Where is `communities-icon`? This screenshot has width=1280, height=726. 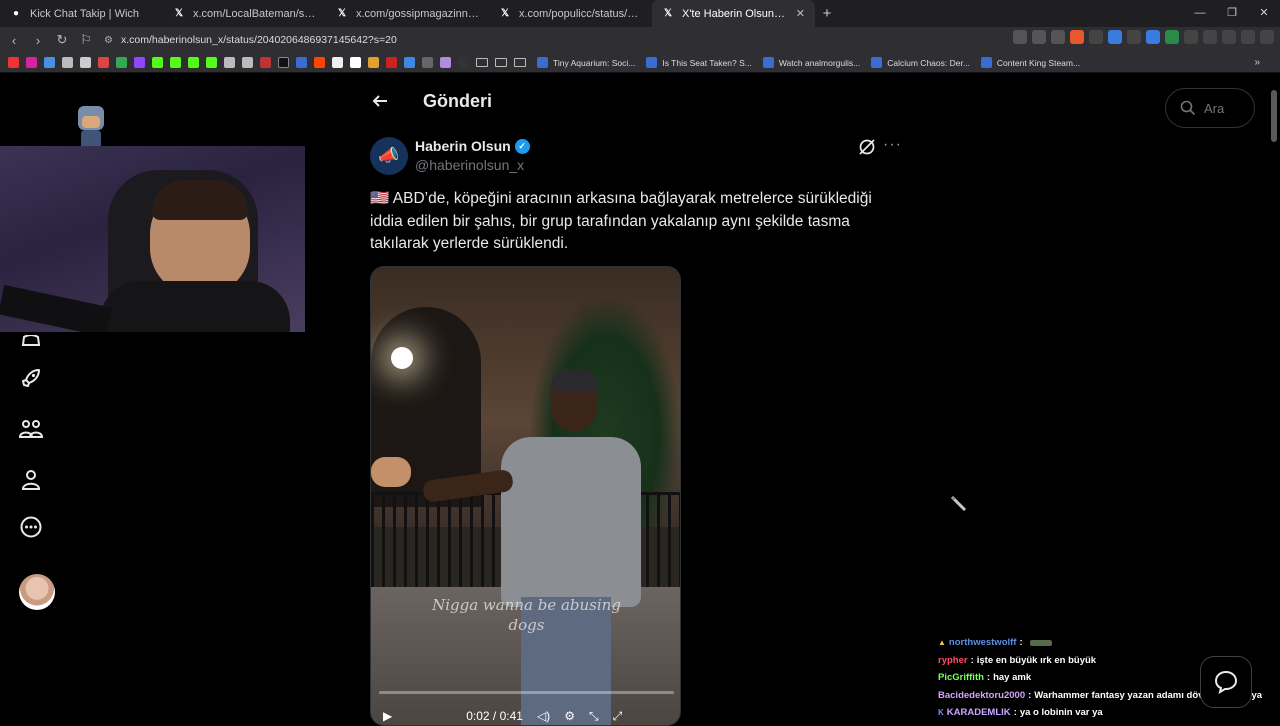 communities-icon is located at coordinates (31, 429).